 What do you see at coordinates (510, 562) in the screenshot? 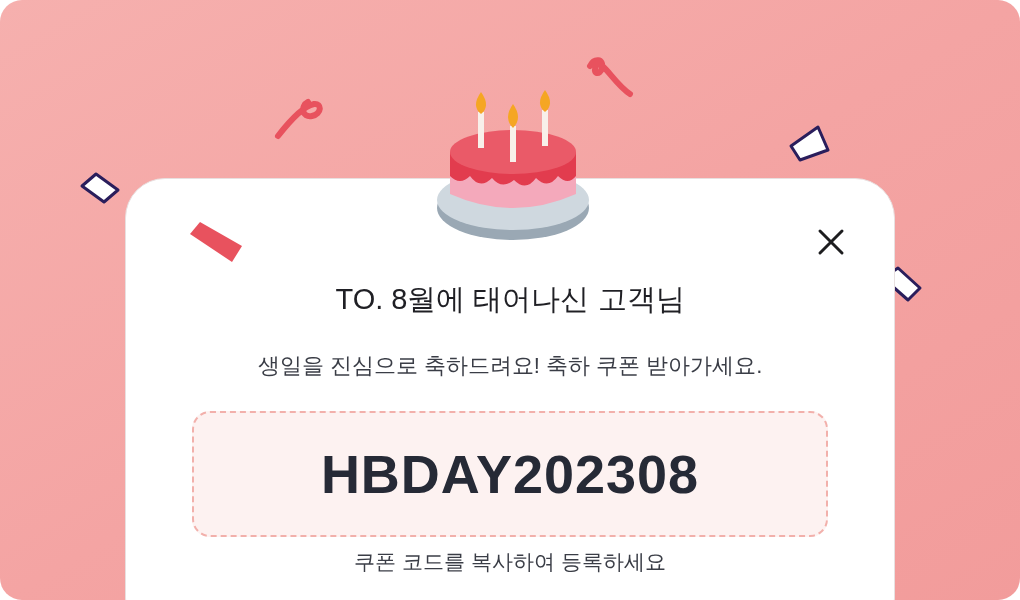
I see `coupon-hint: 쿠폰 코드를 복사하여 등록하세요` at bounding box center [510, 562].